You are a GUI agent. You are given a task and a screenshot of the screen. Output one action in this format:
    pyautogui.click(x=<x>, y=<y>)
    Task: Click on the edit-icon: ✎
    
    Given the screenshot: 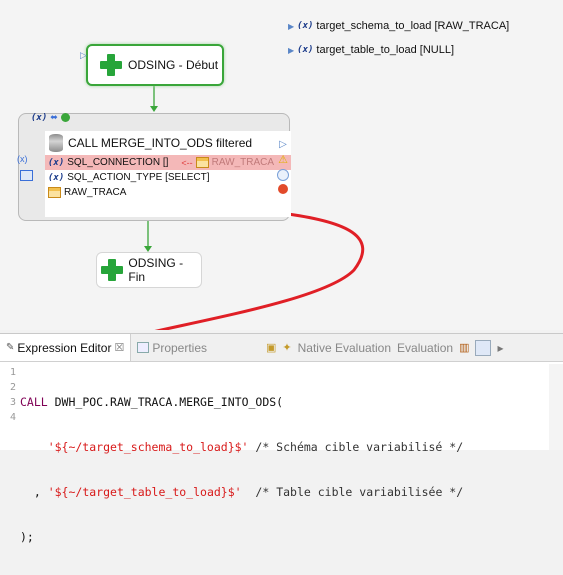 What is the action you would take?
    pyautogui.click(x=10, y=347)
    